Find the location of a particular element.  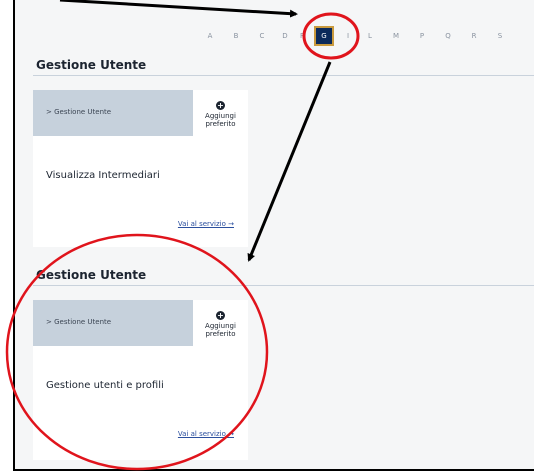

letter-b: B is located at coordinates (236, 36).